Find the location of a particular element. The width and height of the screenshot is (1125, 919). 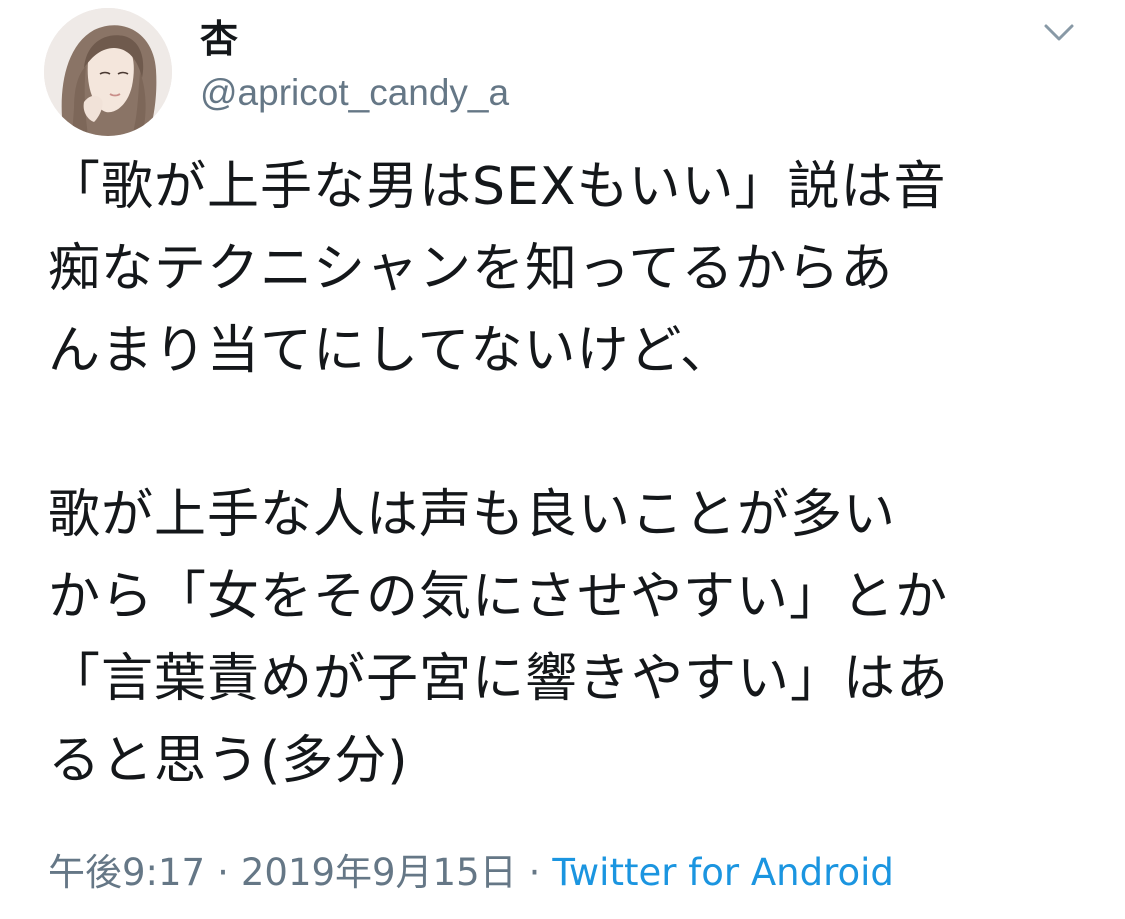

tweet-text-line: 「歌が上手な男はSEXもいい」説は音 is located at coordinates (497, 187).